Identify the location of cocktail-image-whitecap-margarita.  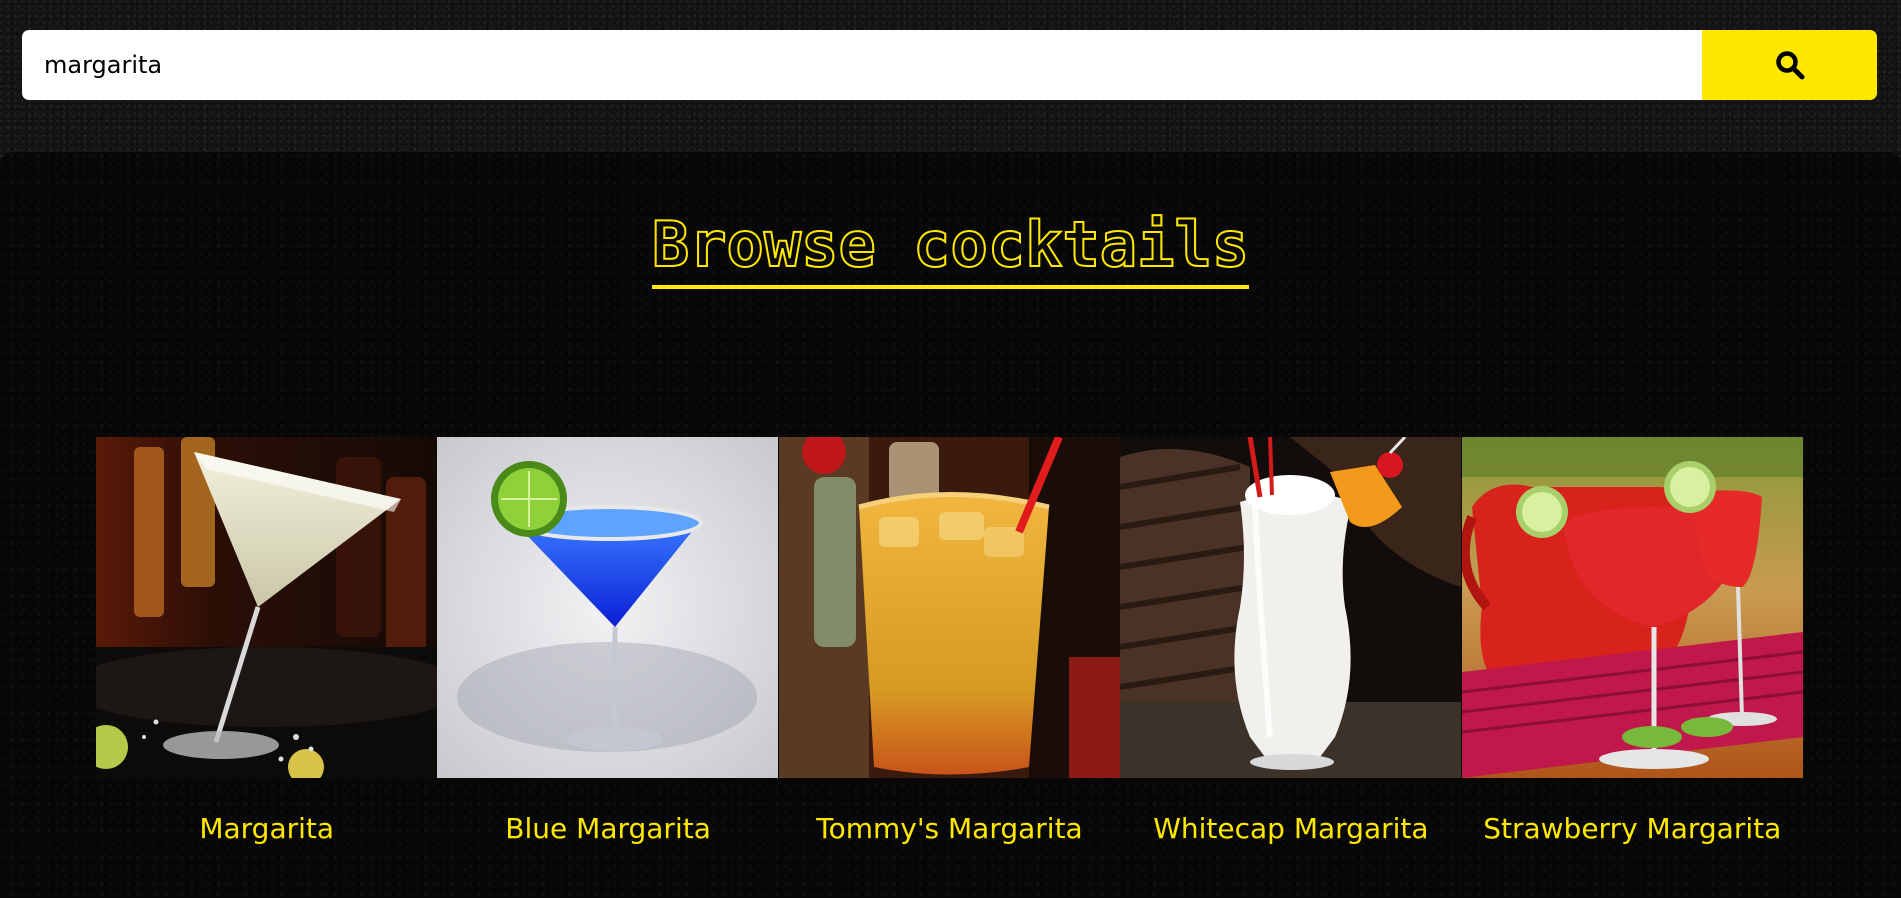
(1291, 607).